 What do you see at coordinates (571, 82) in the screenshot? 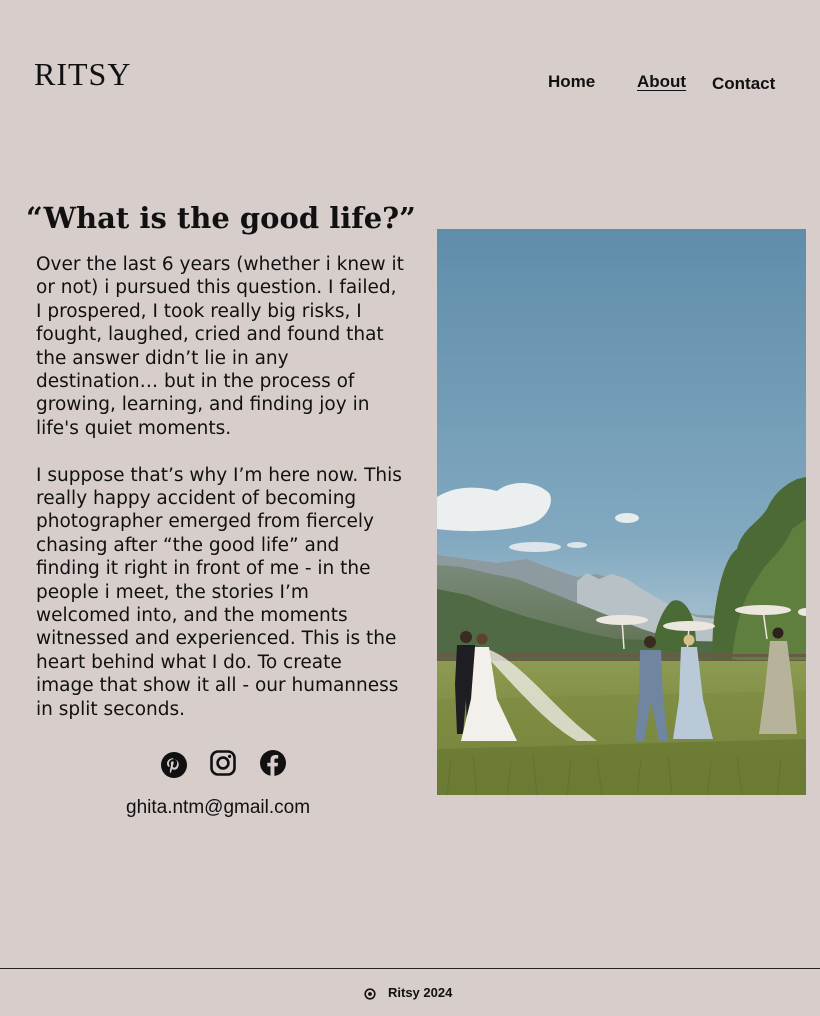
I see `nav-home-link: Home` at bounding box center [571, 82].